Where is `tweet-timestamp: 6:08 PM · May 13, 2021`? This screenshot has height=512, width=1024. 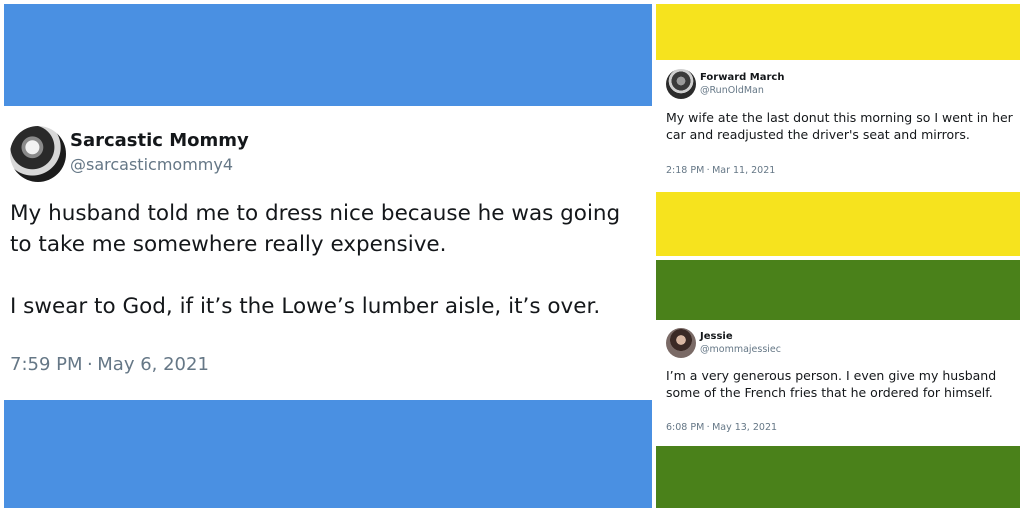 tweet-timestamp: 6:08 PM · May 13, 2021 is located at coordinates (721, 427).